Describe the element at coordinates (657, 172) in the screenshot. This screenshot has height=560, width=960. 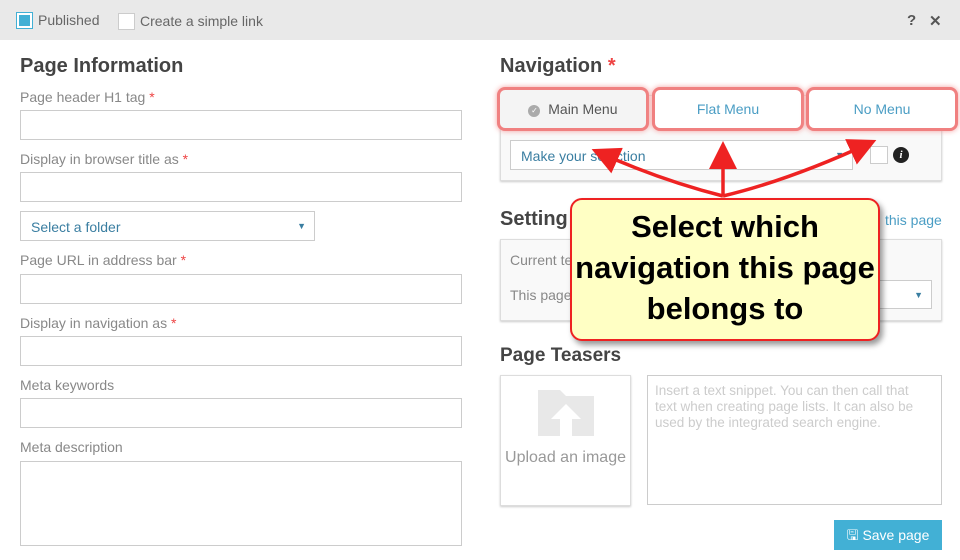
I see `arrow-main-menu` at that location.